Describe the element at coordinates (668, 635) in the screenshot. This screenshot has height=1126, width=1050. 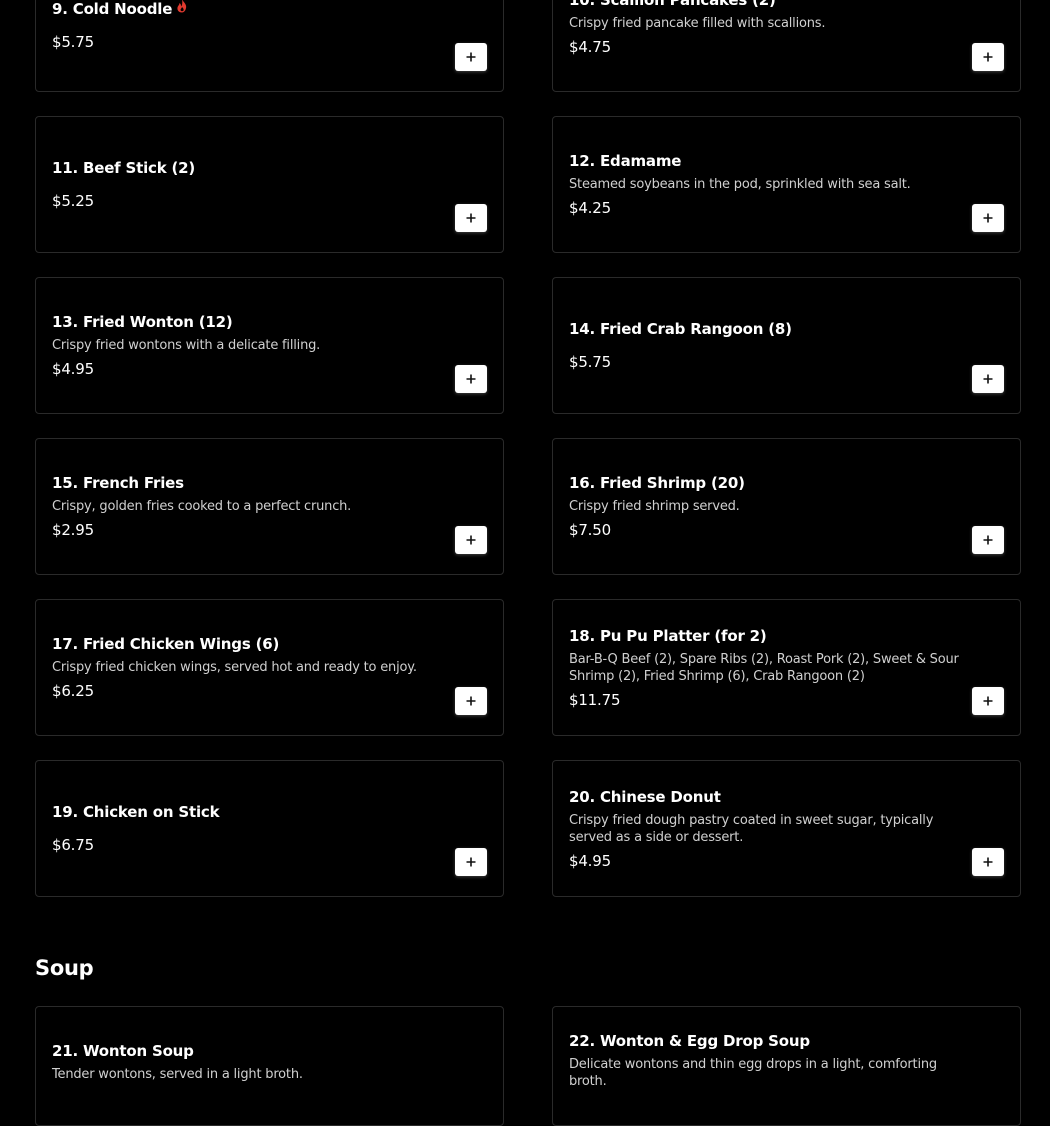
I see `item-name: 18. Pu Pu Platter (for 2)` at that location.